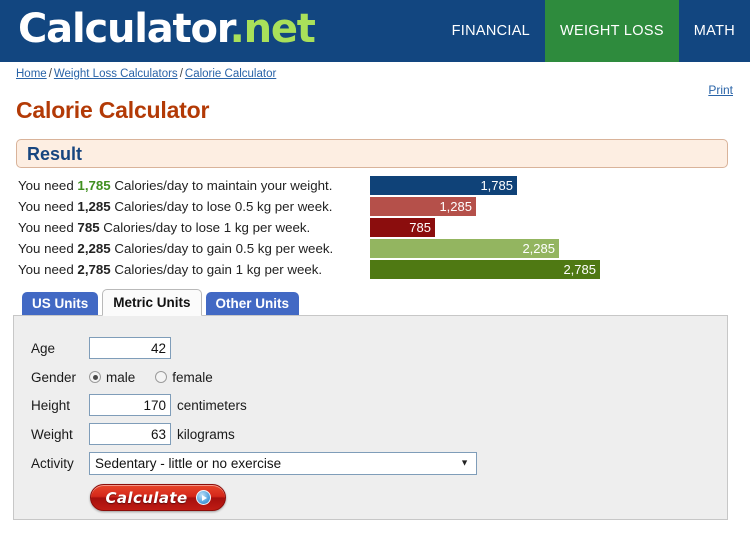 This screenshot has width=750, height=554. I want to click on calculate-button: Calculate, so click(158, 497).